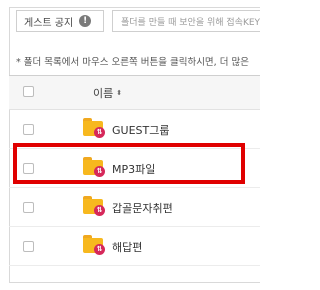 This screenshot has width=320, height=290. I want to click on column-name-header: 이름 ⬍, so click(107, 93).